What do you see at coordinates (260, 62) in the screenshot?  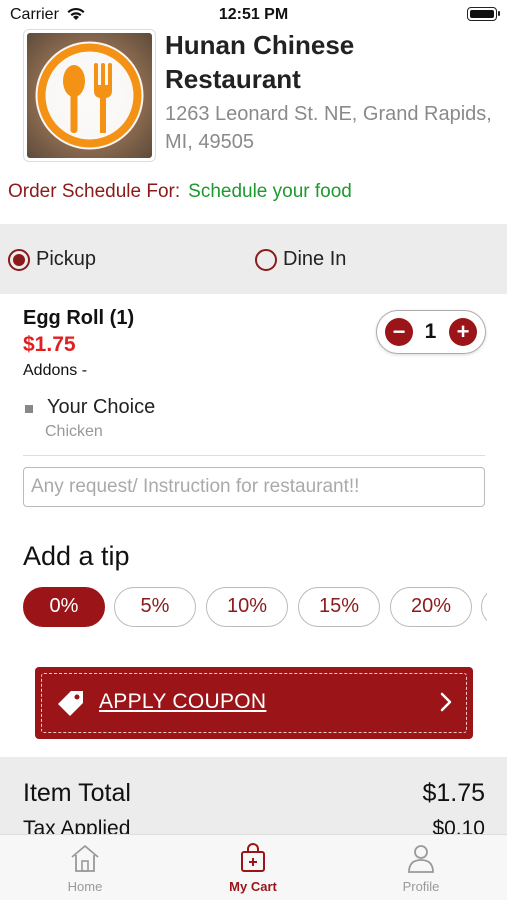 I see `restaurant-name: Hunan Chinese Restaurant` at bounding box center [260, 62].